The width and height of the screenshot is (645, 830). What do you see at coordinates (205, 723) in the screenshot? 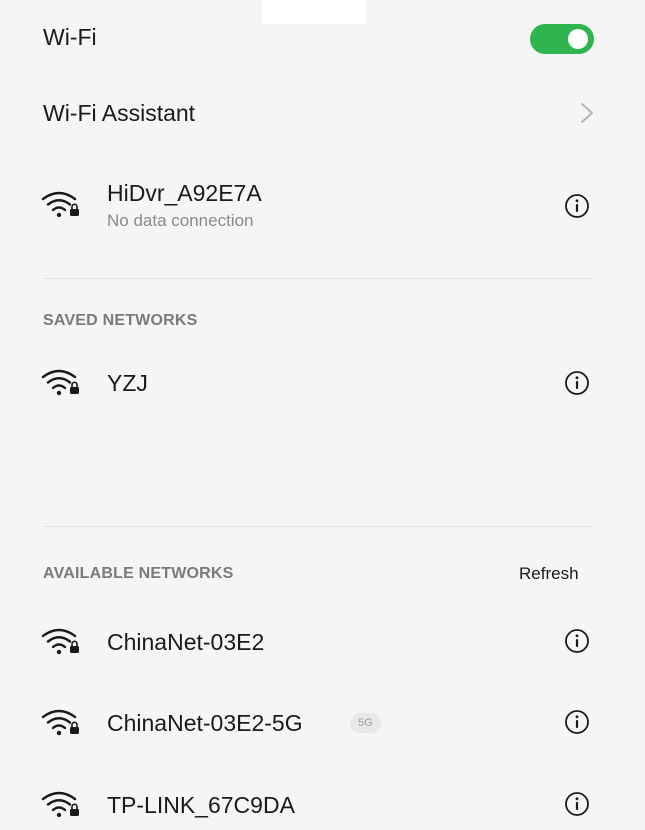
I see `network-name: ChinaNet-03E2-5G` at bounding box center [205, 723].